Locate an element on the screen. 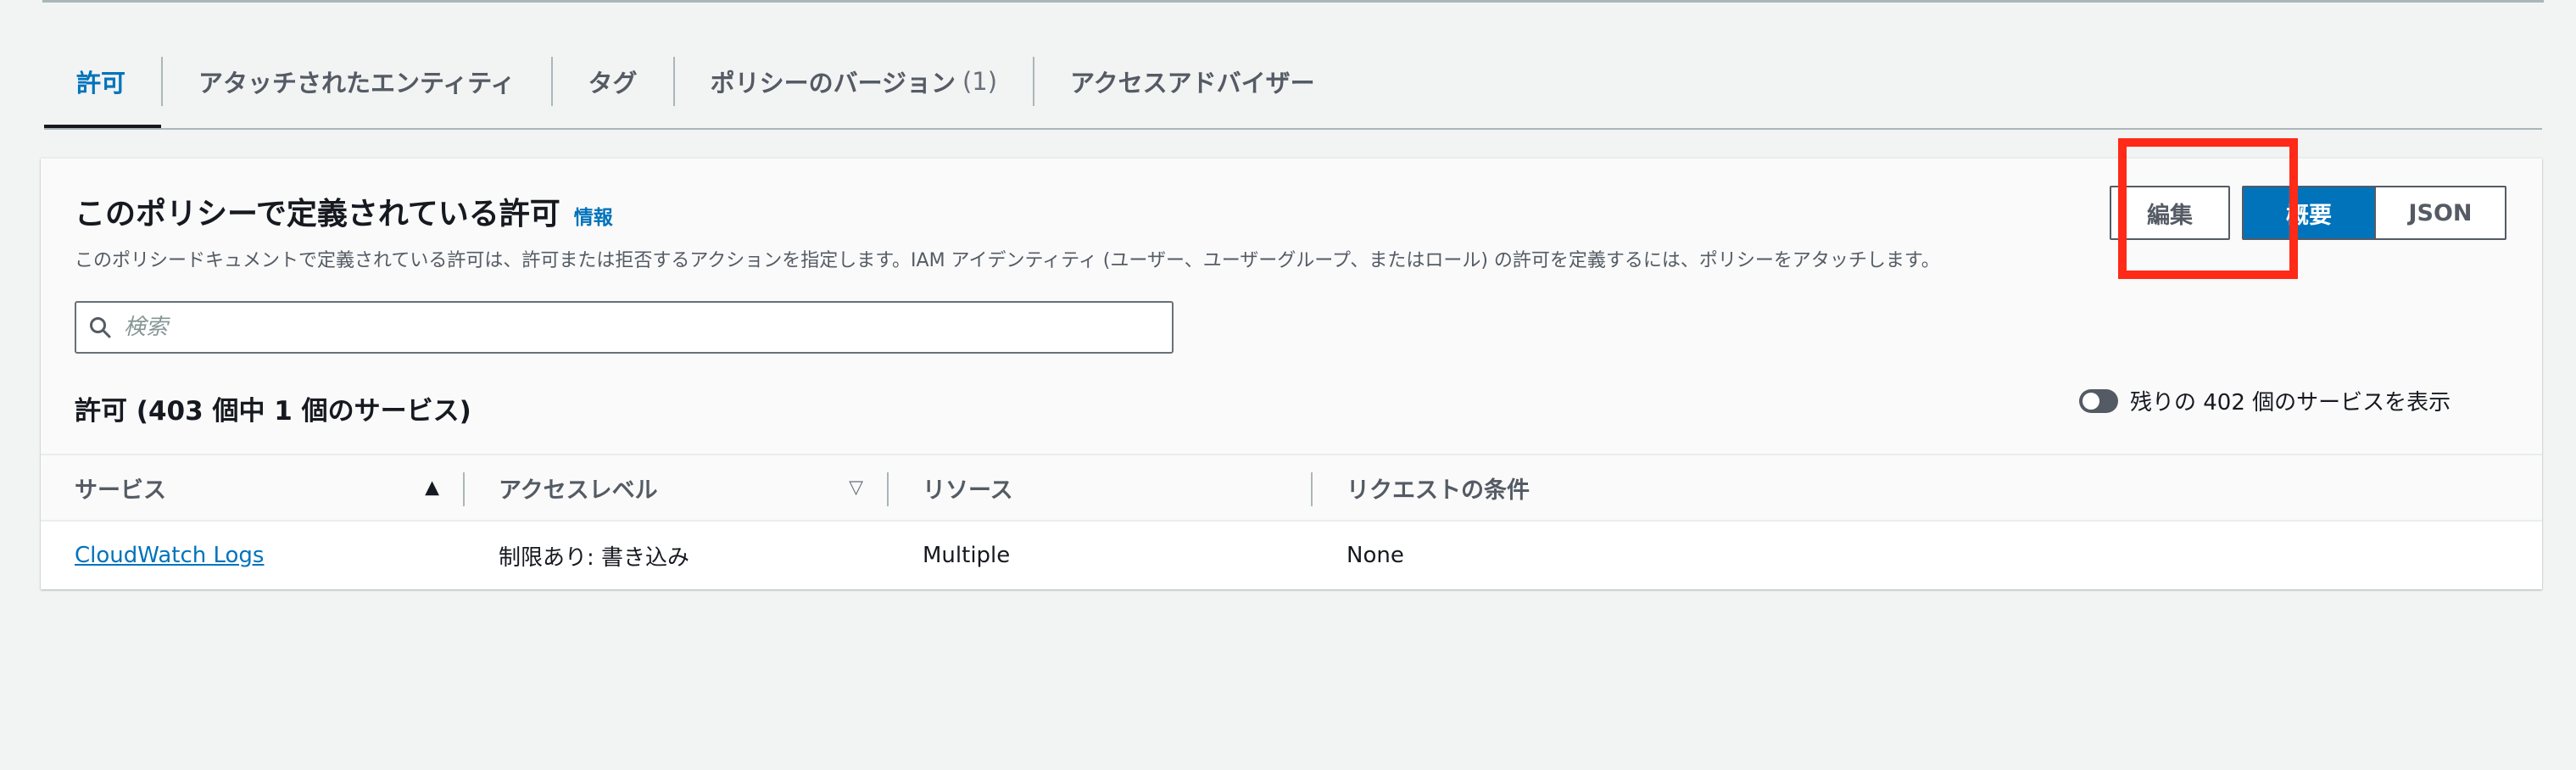  search-field is located at coordinates (624, 327).